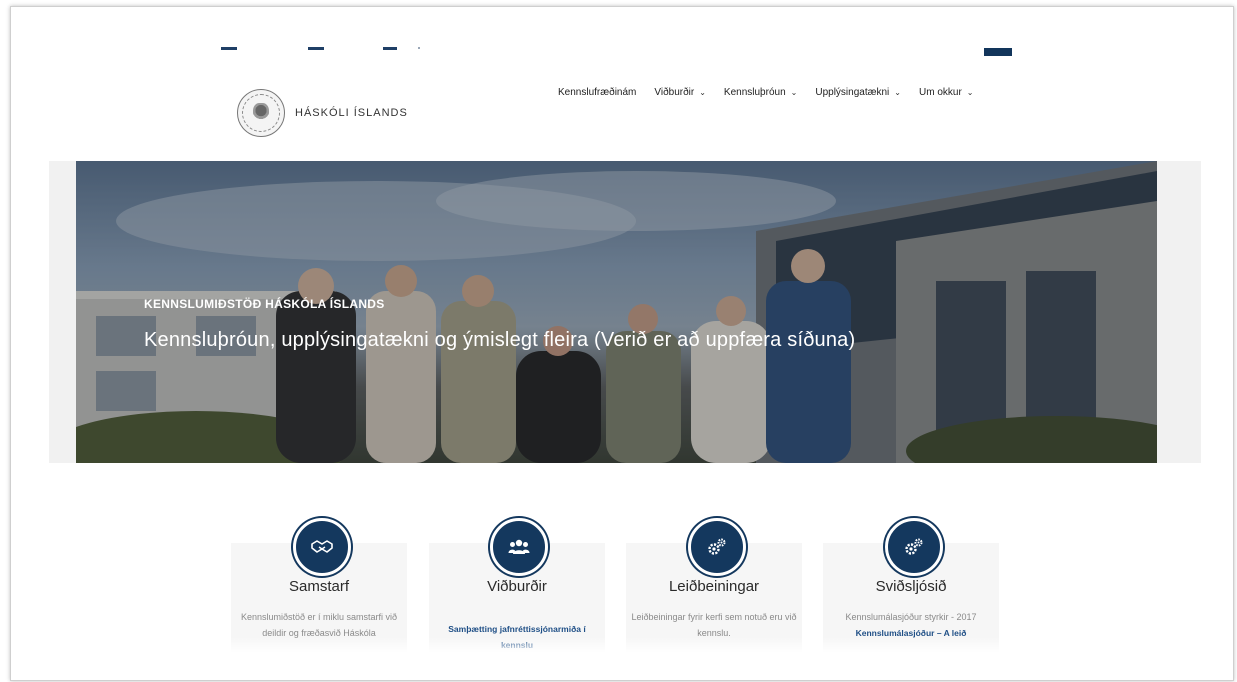  What do you see at coordinates (351, 113) in the screenshot?
I see `logo-text: HÁSKÓLI ÍSLANDS` at bounding box center [351, 113].